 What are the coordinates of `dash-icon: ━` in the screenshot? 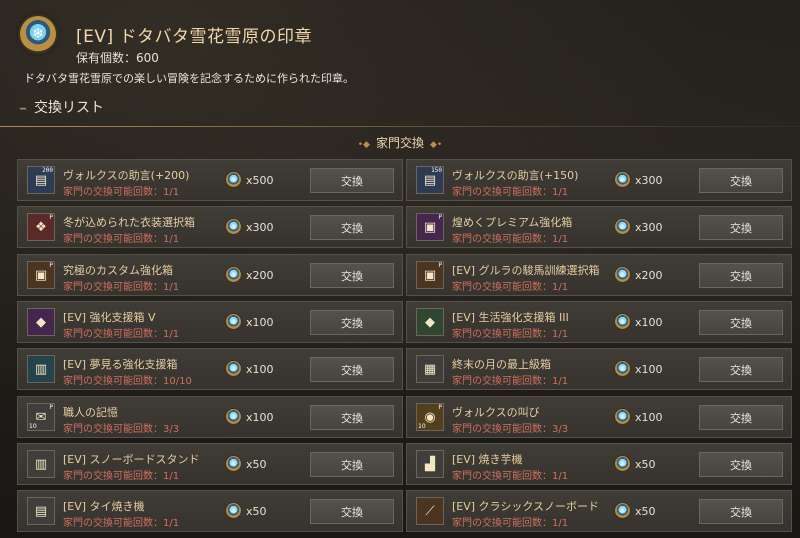 It's located at (23, 109).